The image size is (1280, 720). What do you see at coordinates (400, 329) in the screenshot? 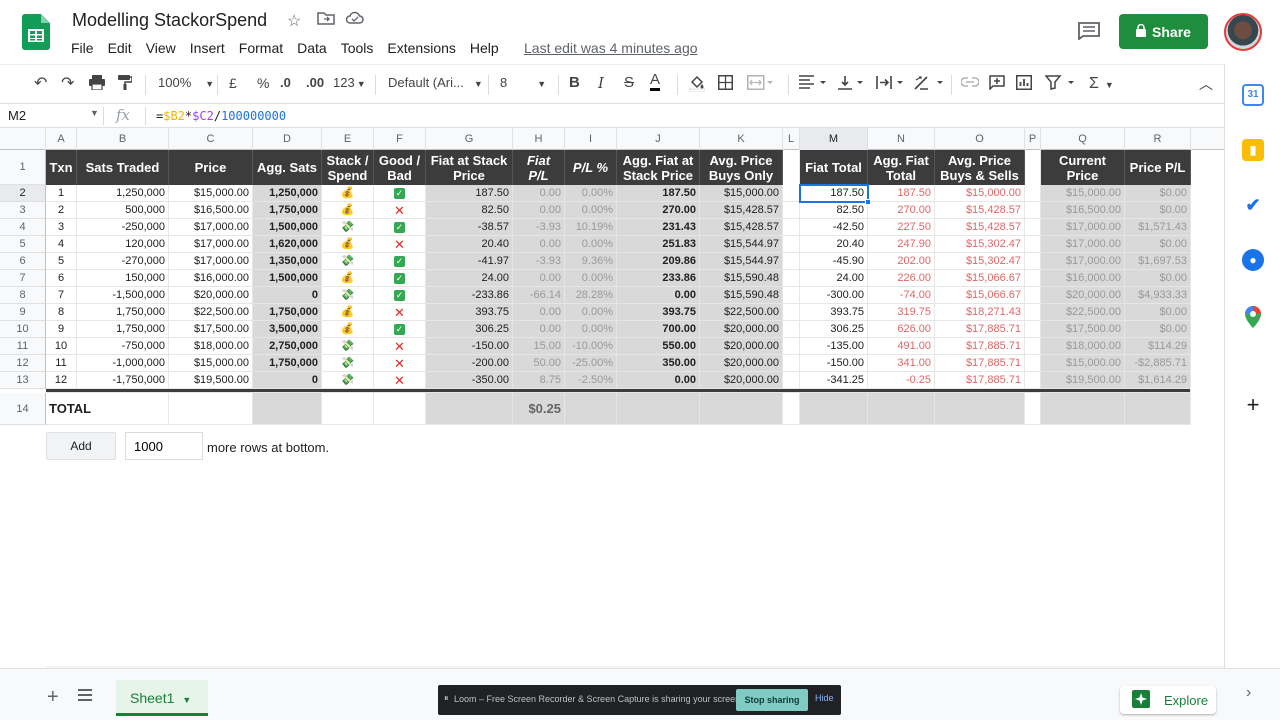
I see `cell-f10: ✓` at bounding box center [400, 329].